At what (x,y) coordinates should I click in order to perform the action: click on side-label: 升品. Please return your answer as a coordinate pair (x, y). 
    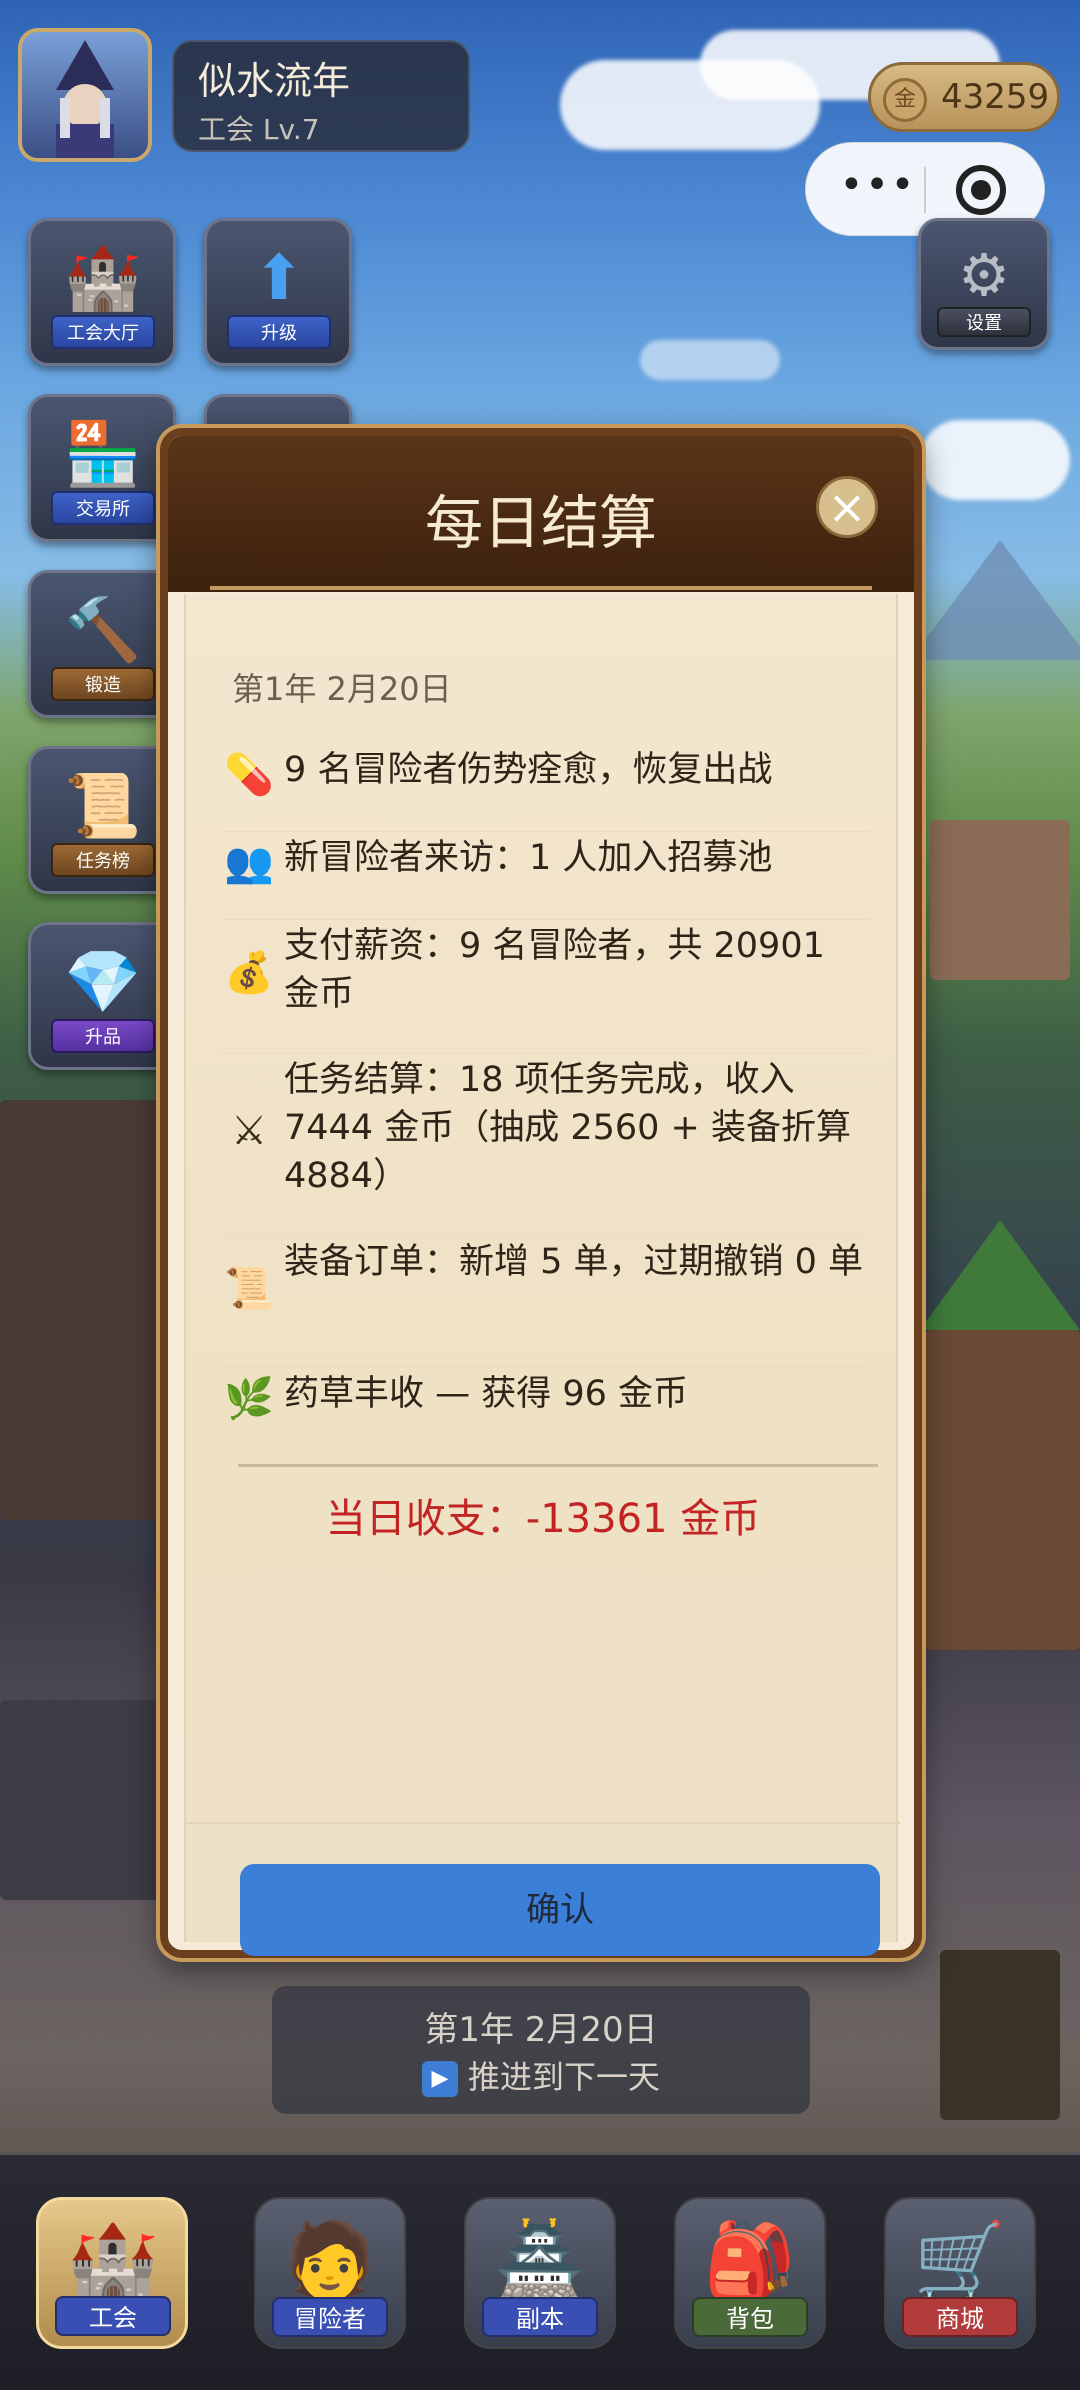
    Looking at the image, I should click on (103, 1036).